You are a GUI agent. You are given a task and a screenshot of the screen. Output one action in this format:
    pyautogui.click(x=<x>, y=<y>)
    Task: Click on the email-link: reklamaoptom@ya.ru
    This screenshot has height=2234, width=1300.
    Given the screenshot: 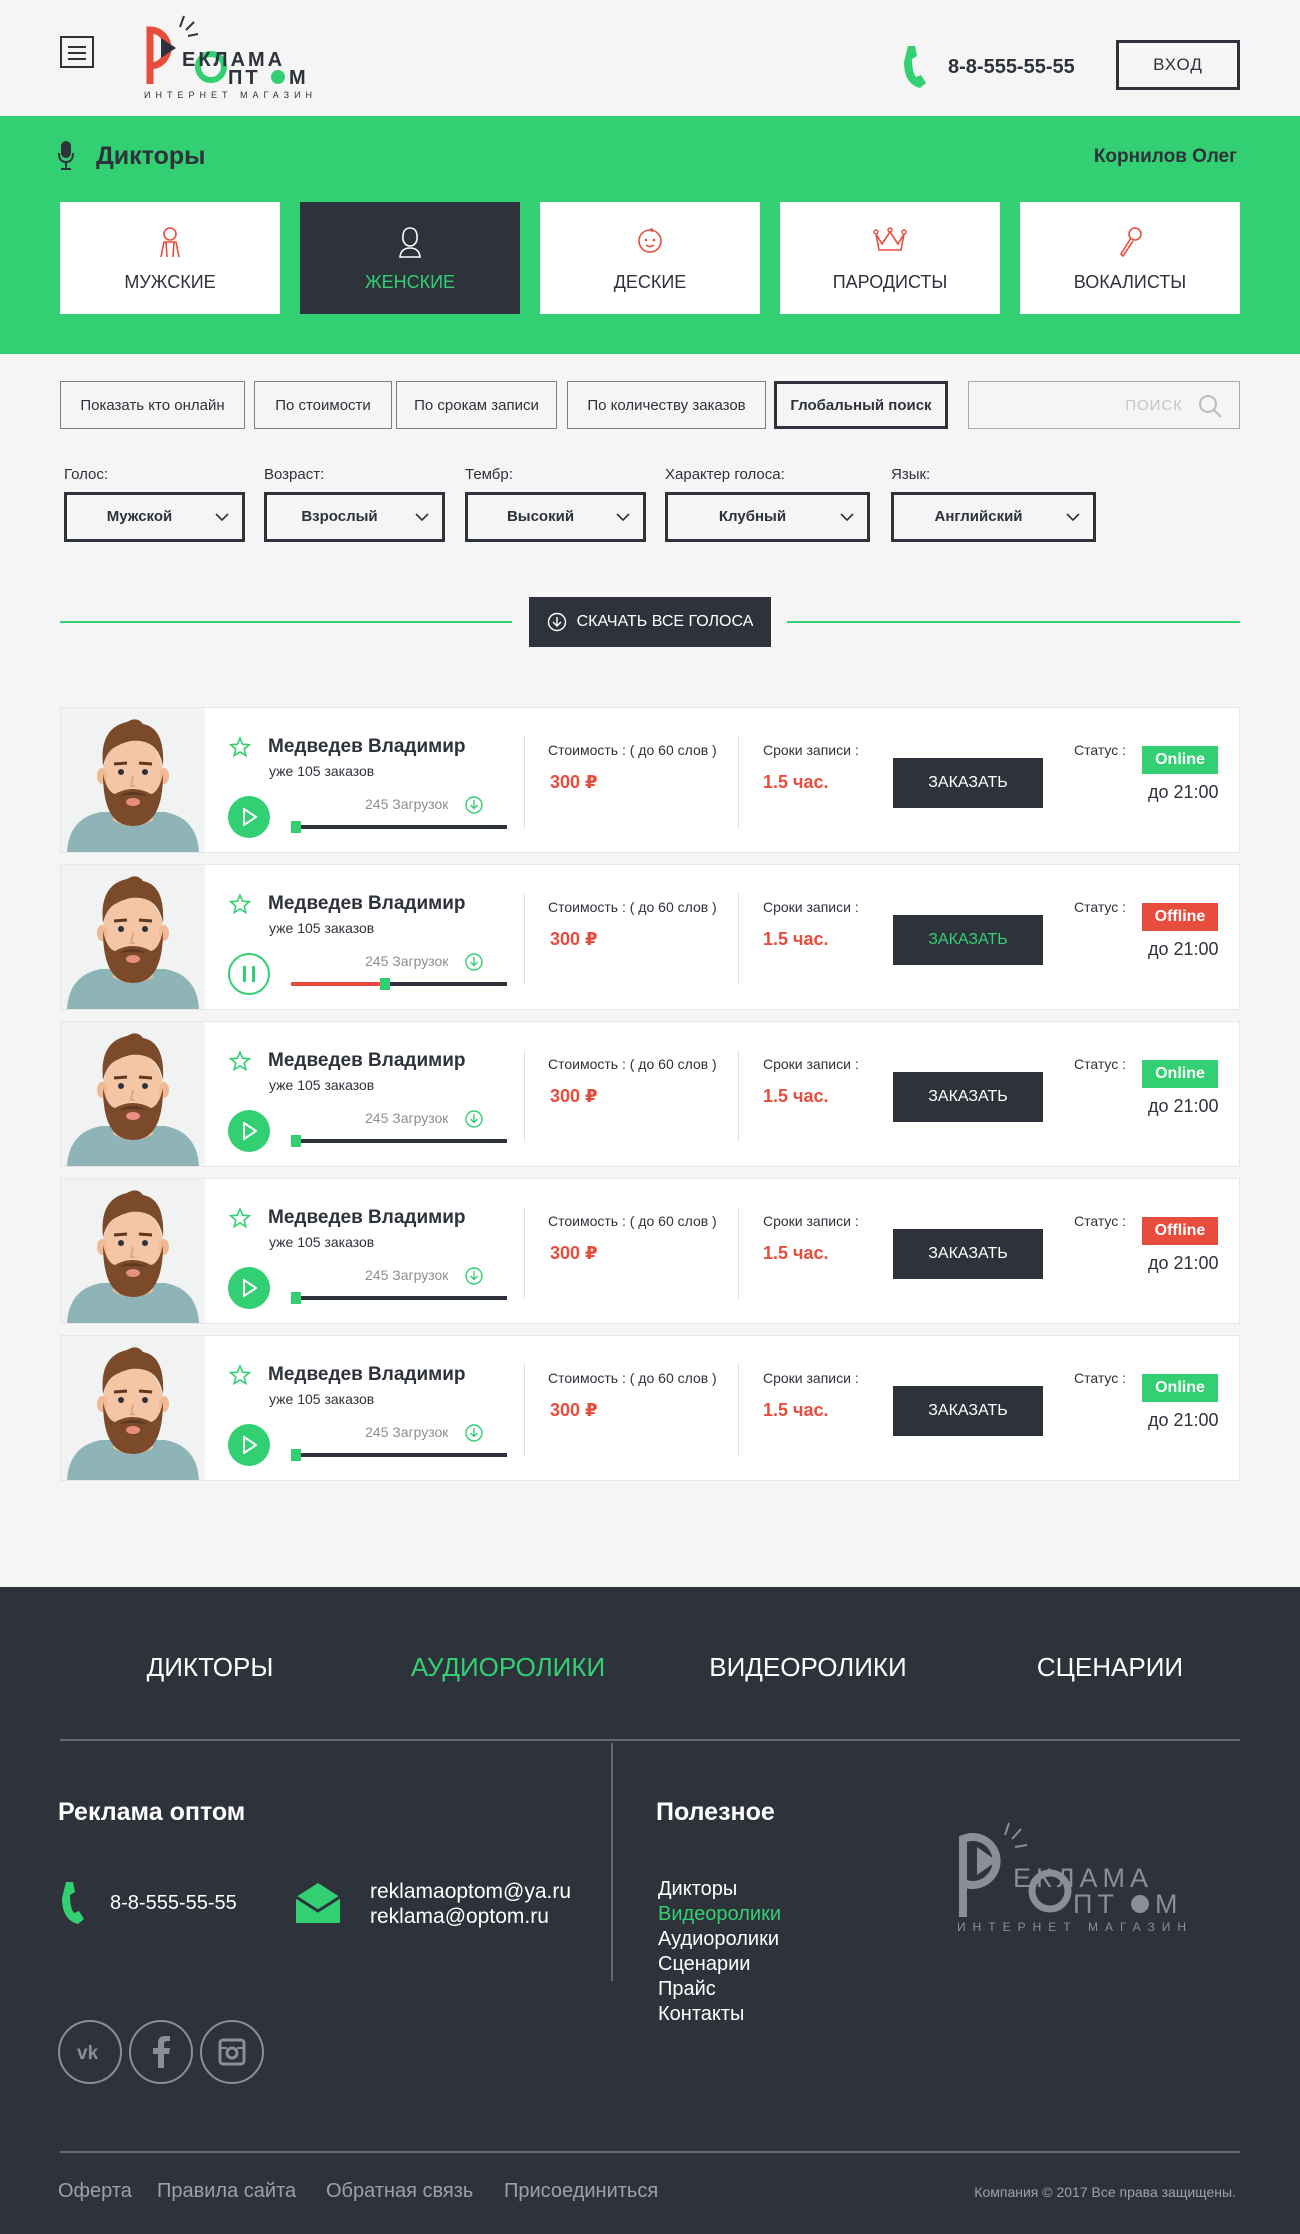 What is the action you would take?
    pyautogui.click(x=470, y=1891)
    